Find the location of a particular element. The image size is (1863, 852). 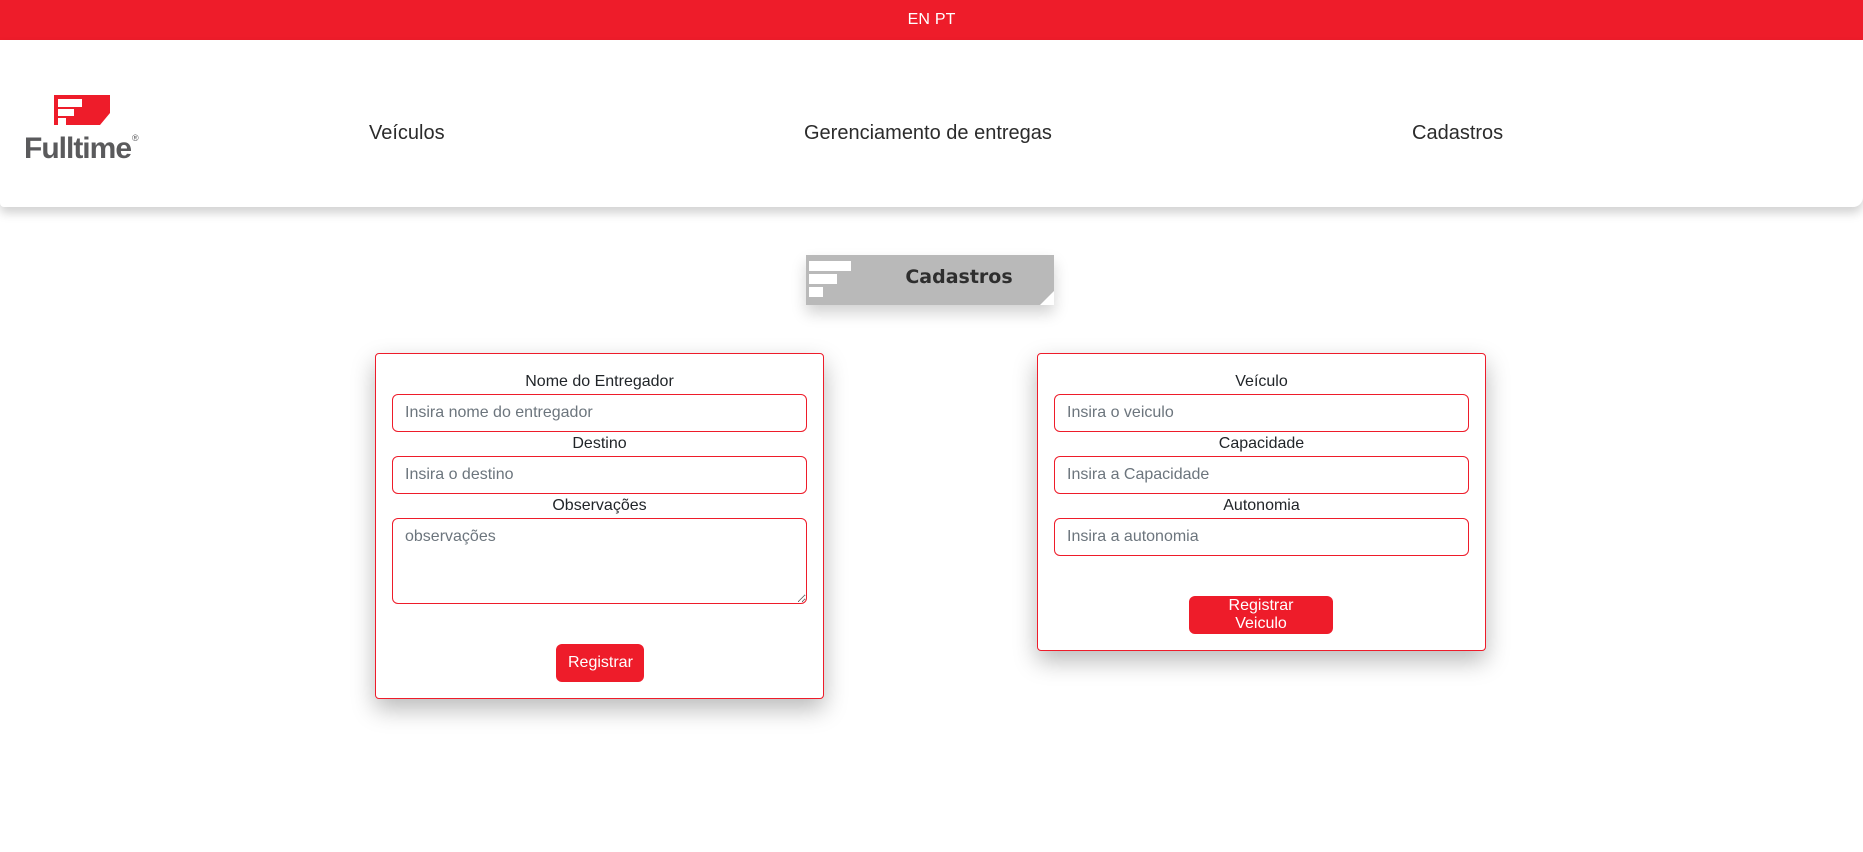

language-pt-link: PT is located at coordinates (945, 20).